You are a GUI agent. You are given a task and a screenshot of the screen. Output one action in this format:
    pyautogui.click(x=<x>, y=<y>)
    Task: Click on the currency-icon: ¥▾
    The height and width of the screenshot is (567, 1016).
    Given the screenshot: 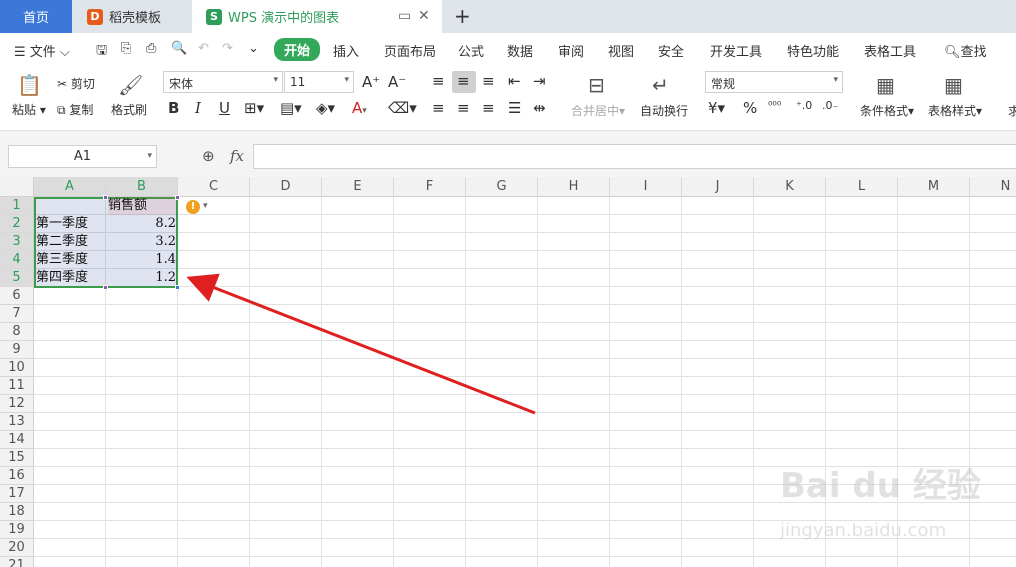 What is the action you would take?
    pyautogui.click(x=716, y=108)
    